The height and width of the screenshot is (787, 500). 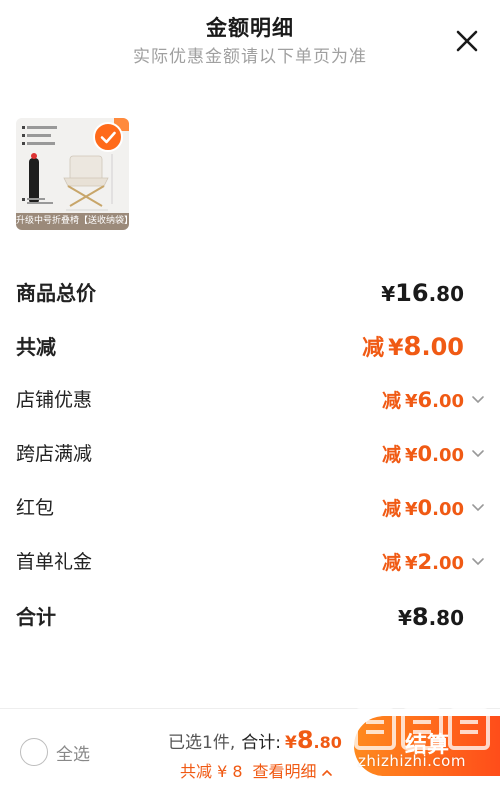 What do you see at coordinates (422, 293) in the screenshot?
I see `subtotal-amount: ¥16.80` at bounding box center [422, 293].